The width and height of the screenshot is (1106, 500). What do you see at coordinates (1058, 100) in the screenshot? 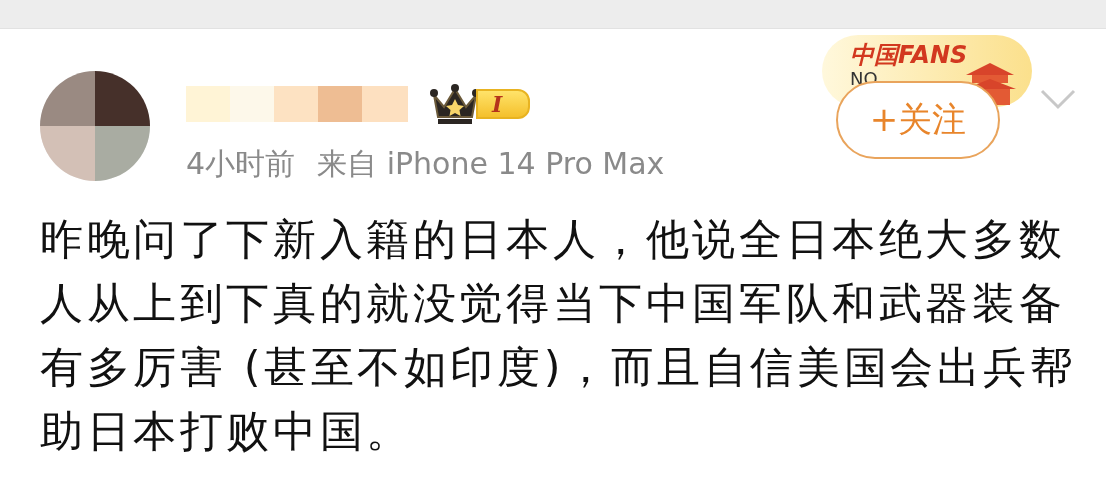
I see `chevron-down-icon` at bounding box center [1058, 100].